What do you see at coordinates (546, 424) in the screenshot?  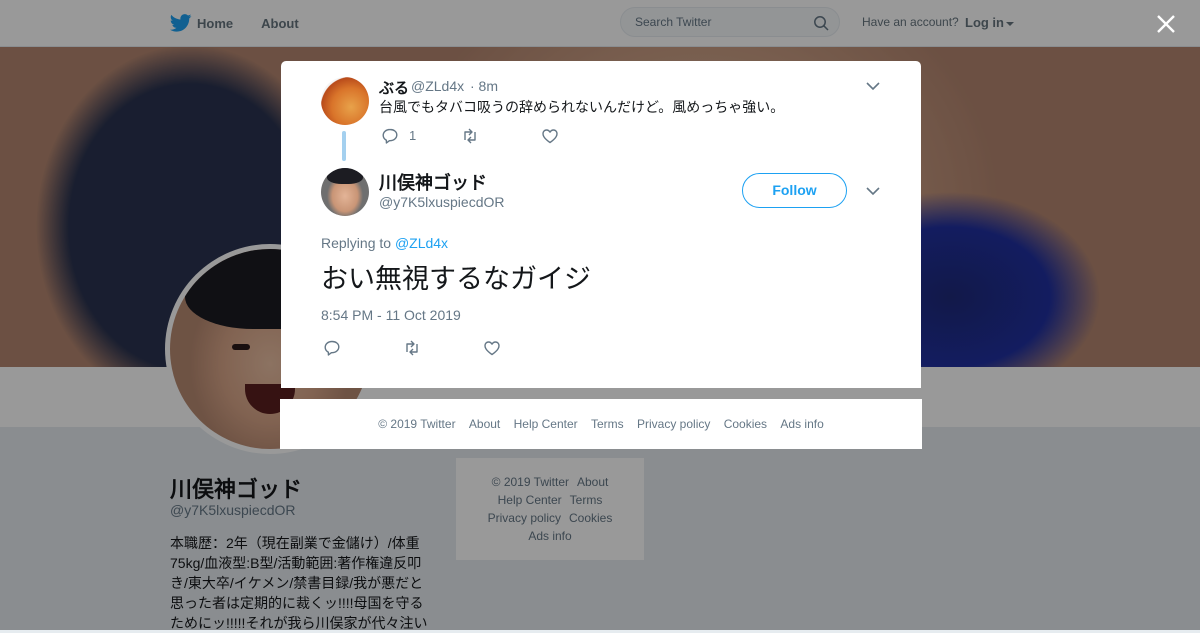 I see `footer-help-link: Help Center` at bounding box center [546, 424].